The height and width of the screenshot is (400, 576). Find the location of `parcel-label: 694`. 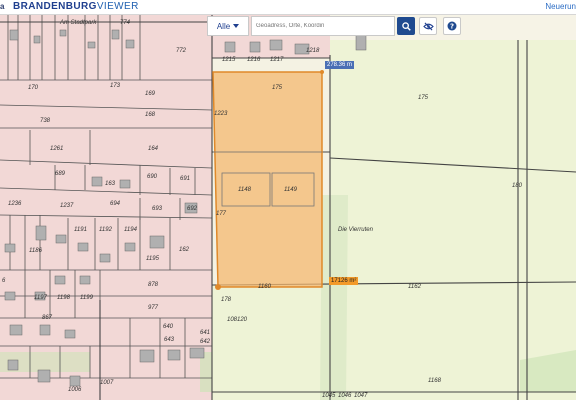

parcel-label: 694 is located at coordinates (115, 204).